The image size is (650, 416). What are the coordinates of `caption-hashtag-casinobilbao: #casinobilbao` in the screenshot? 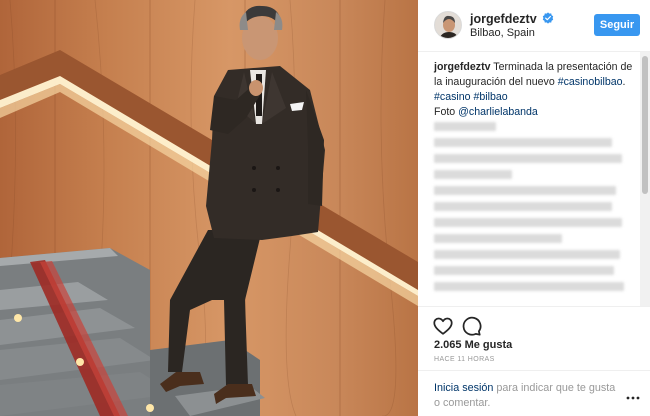 It's located at (590, 82).